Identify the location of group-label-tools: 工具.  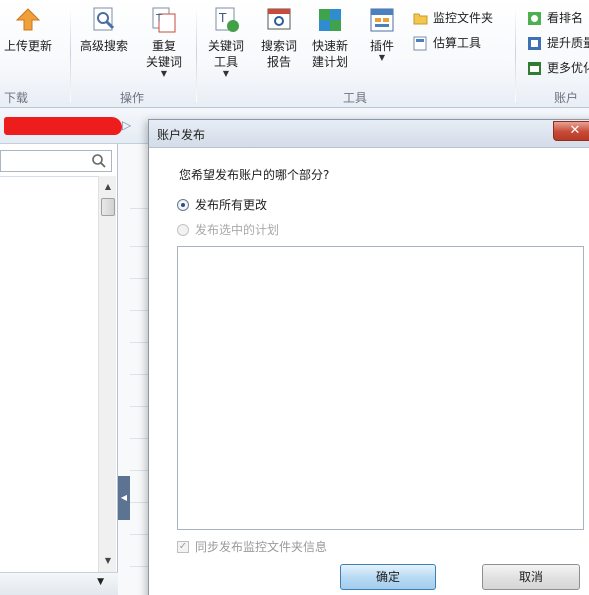
(355, 98).